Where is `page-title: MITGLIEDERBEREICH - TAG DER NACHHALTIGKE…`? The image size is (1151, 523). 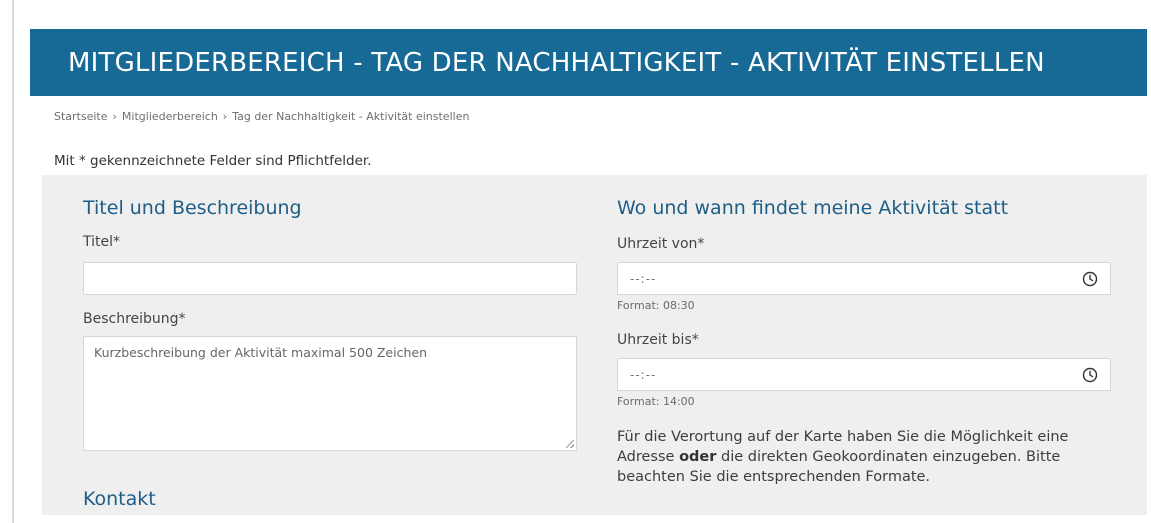 page-title: MITGLIEDERBEREICH - TAG DER NACHHALTIGKE… is located at coordinates (556, 62).